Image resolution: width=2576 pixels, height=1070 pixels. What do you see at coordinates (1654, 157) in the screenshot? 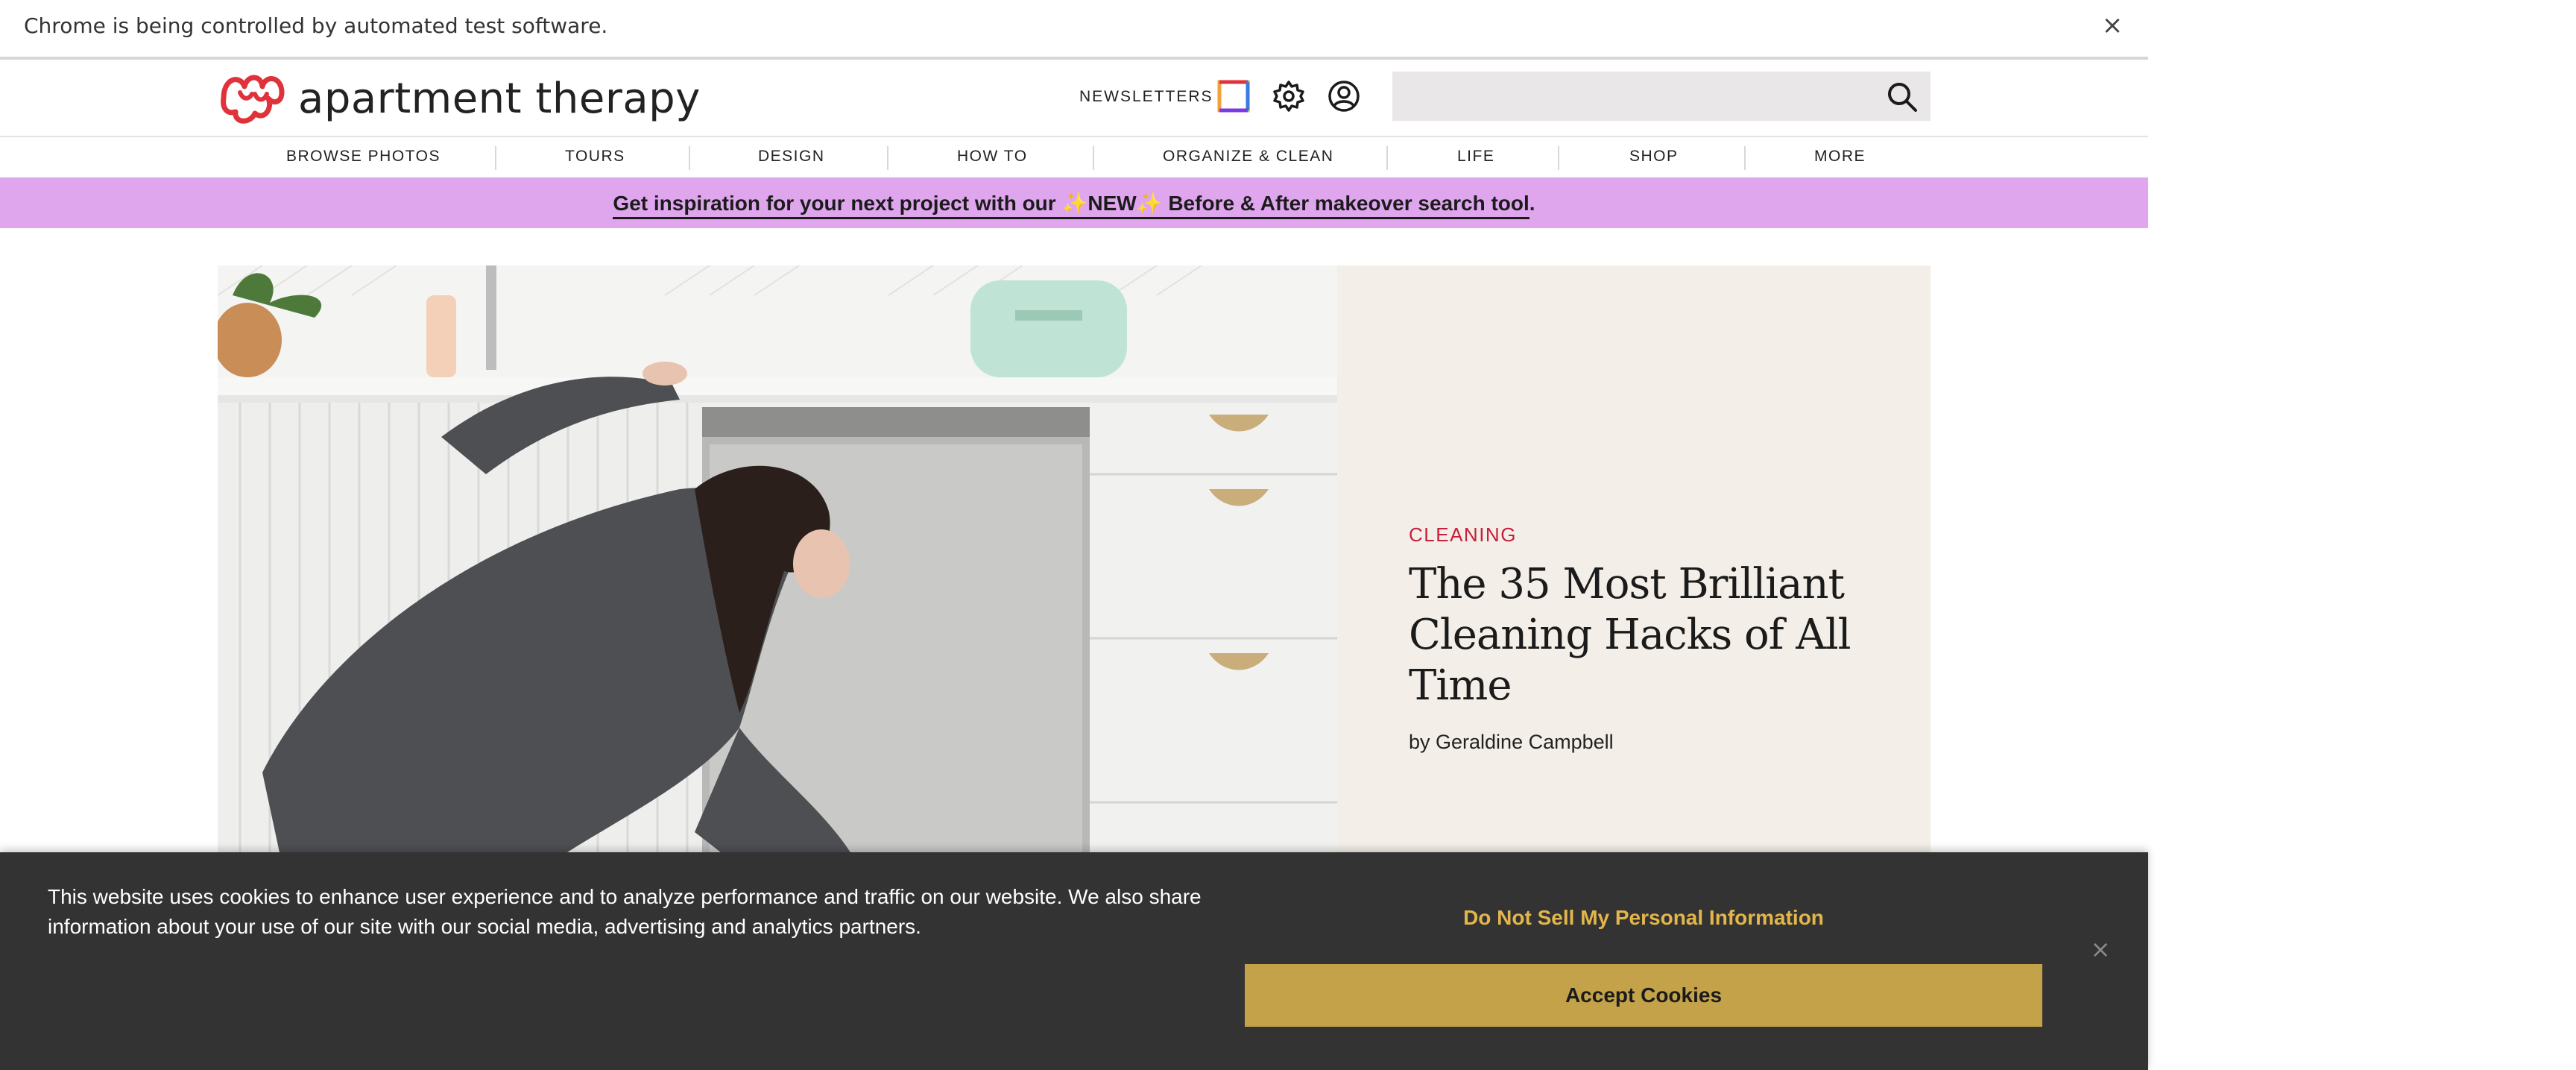
I see `nav-item-shop: SHOP` at bounding box center [1654, 157].